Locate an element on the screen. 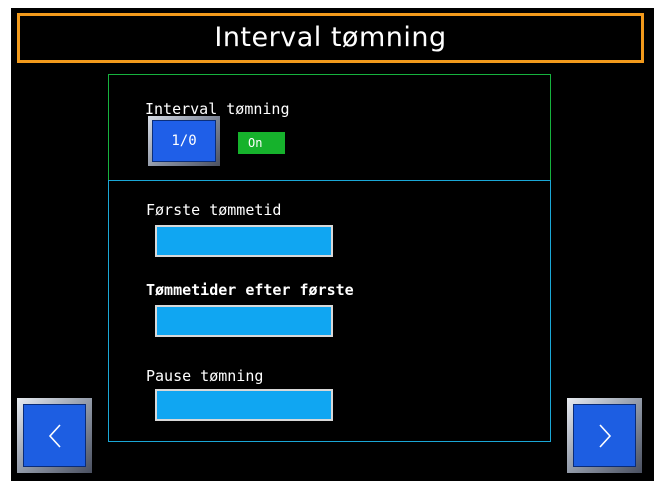 The height and width of the screenshot is (488, 654). first-time-unit: Min. is located at coordinates (297, 268).